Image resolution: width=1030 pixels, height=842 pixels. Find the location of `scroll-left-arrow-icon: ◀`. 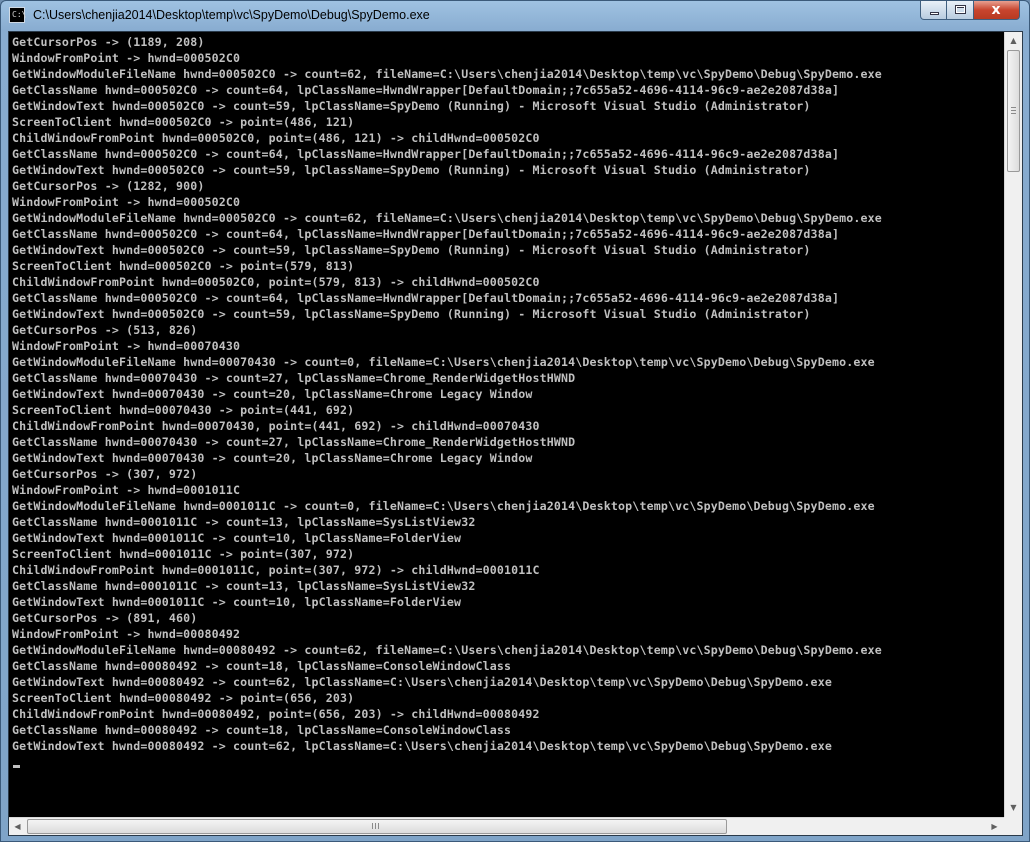

scroll-left-arrow-icon: ◀ is located at coordinates (17, 826).